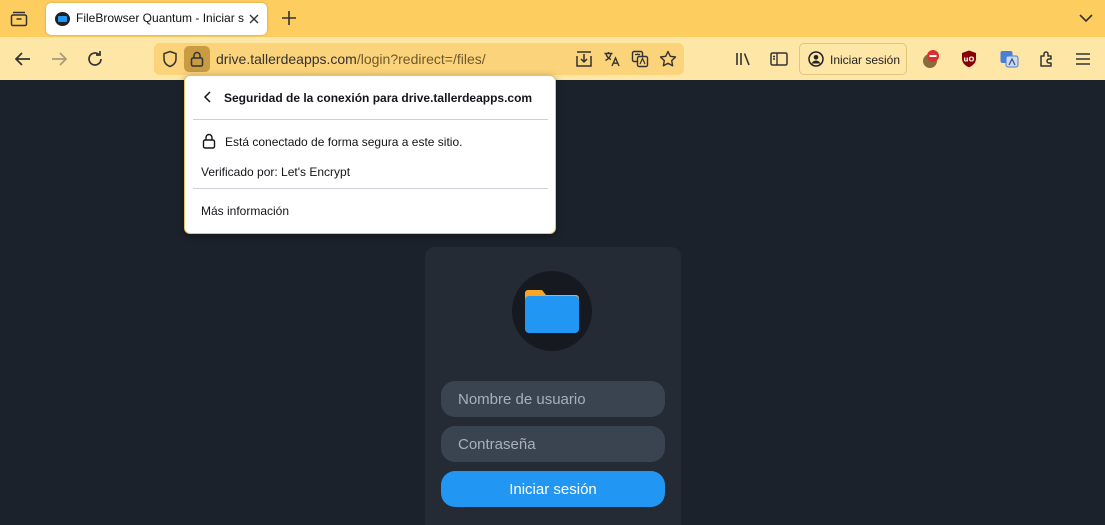  What do you see at coordinates (245, 211) in the screenshot?
I see `more-information-link: Más información` at bounding box center [245, 211].